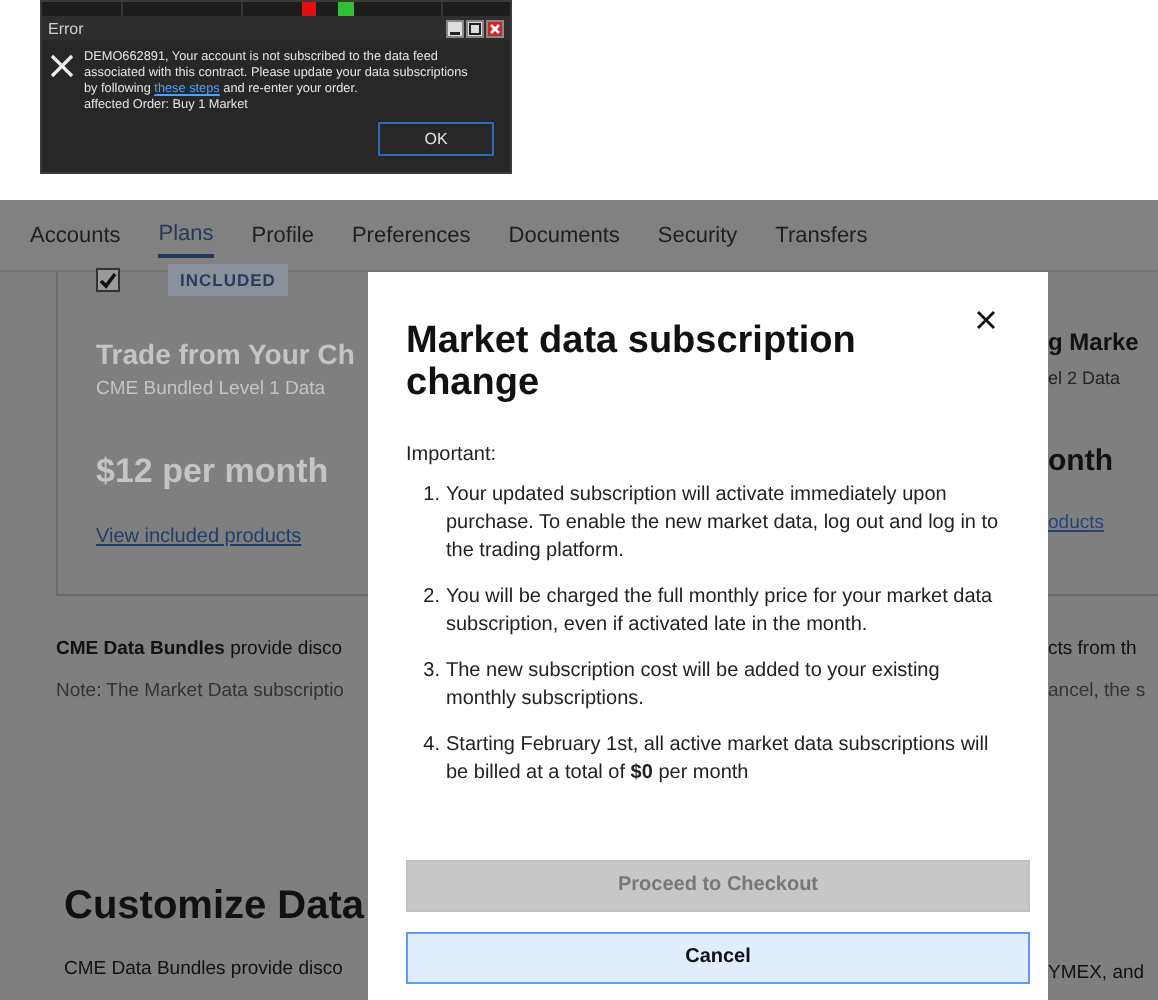 The width and height of the screenshot is (1158, 1000). Describe the element at coordinates (186, 235) in the screenshot. I see `tab: Plans` at that location.